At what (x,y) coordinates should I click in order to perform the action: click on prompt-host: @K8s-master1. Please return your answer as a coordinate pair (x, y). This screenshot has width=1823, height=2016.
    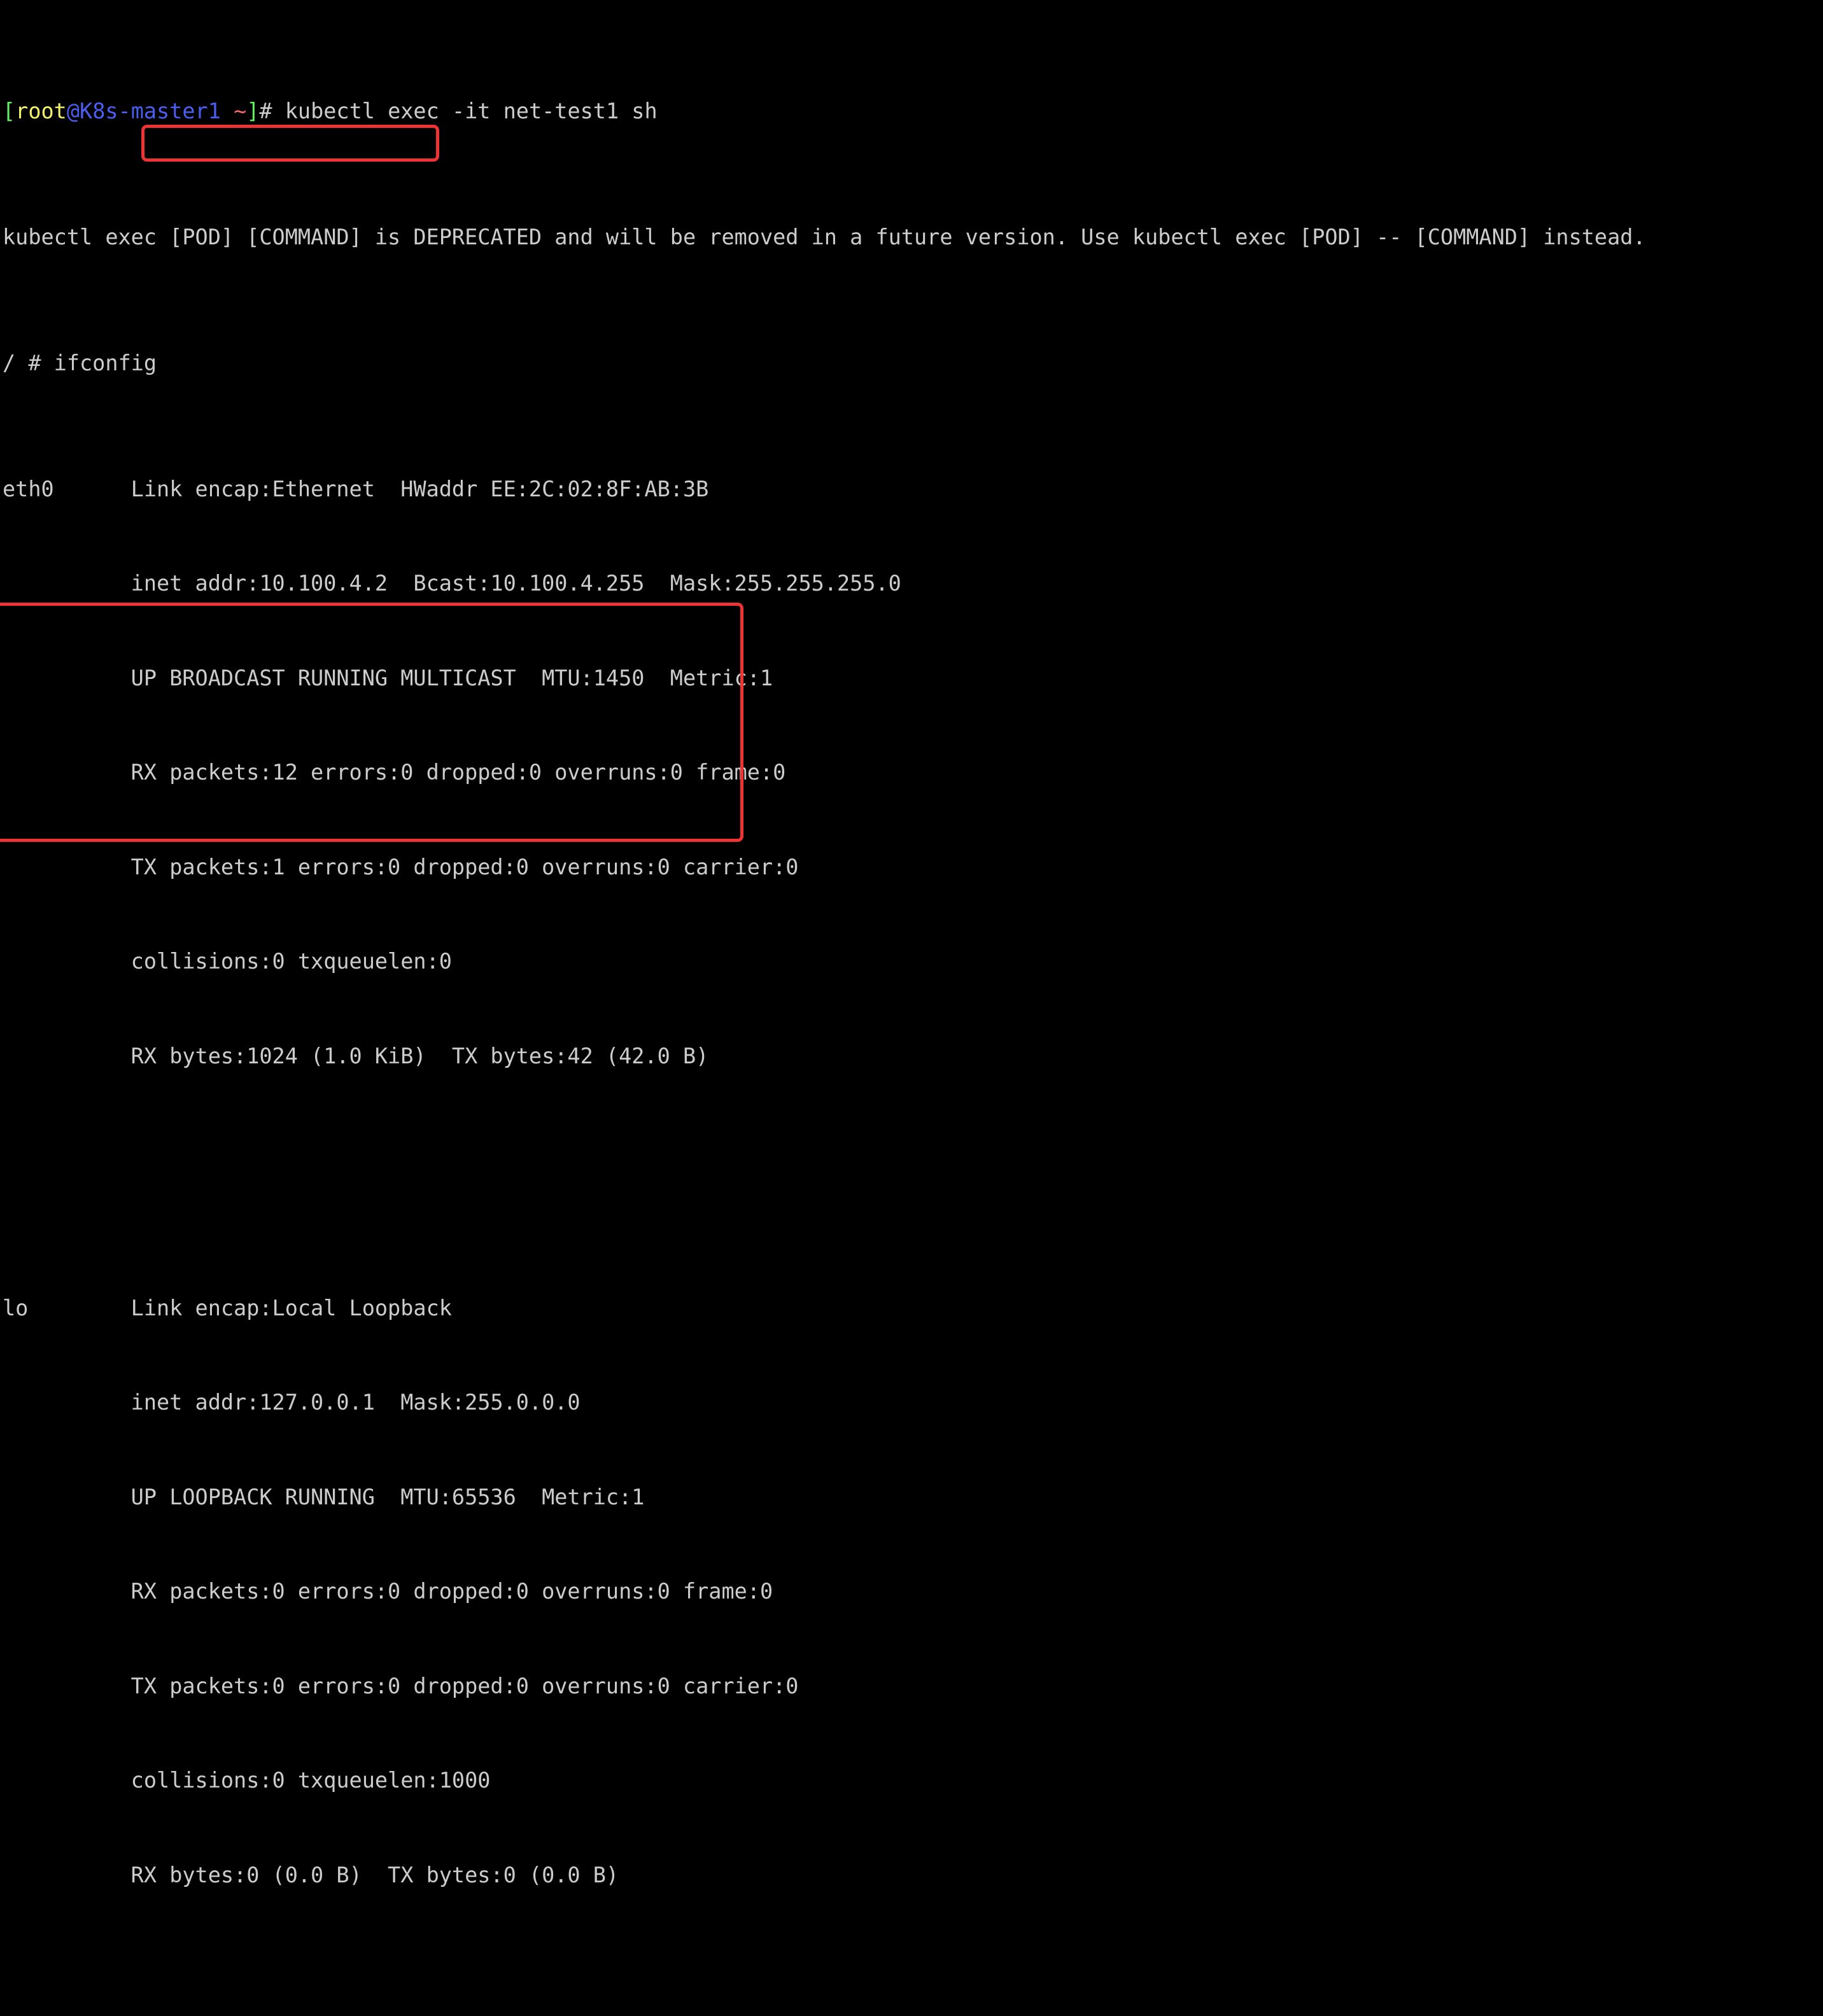
    Looking at the image, I should click on (144, 111).